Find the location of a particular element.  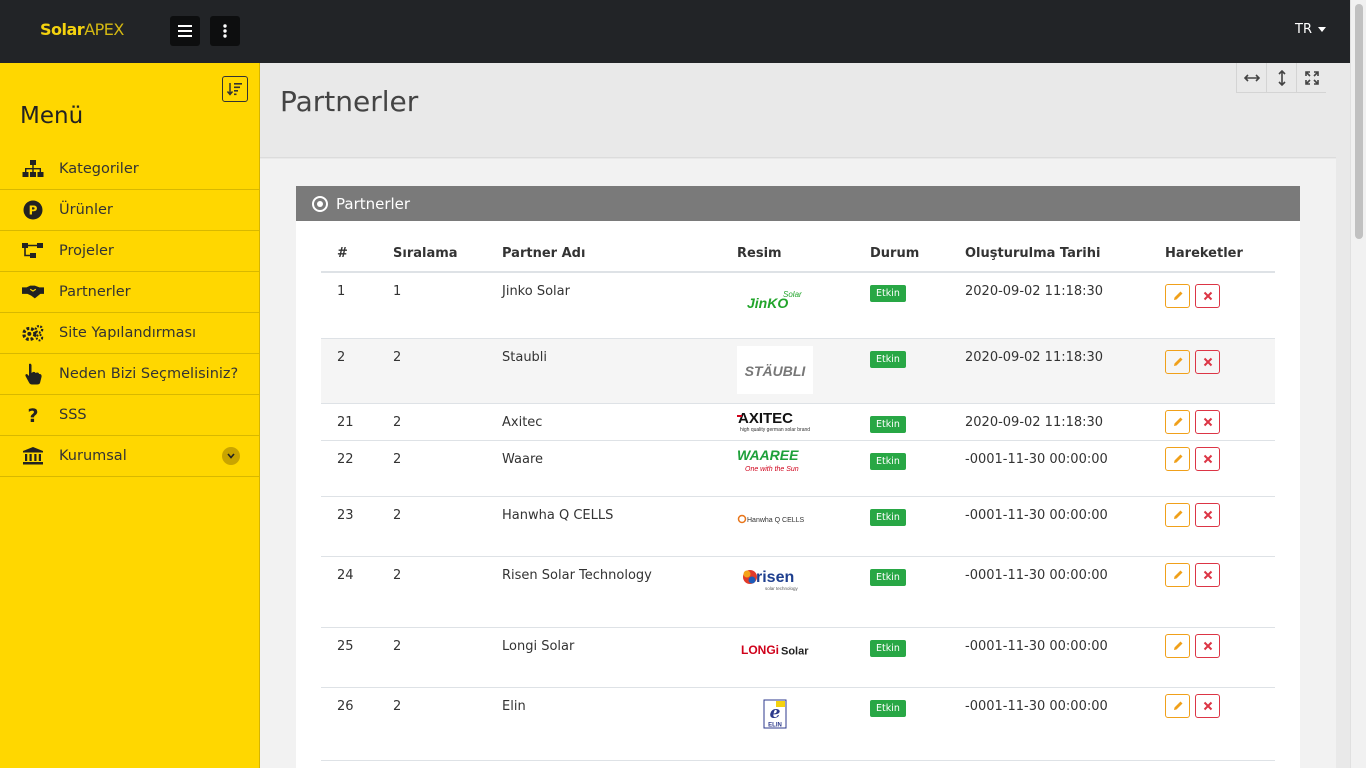

cell-name: Elin is located at coordinates (603, 724).